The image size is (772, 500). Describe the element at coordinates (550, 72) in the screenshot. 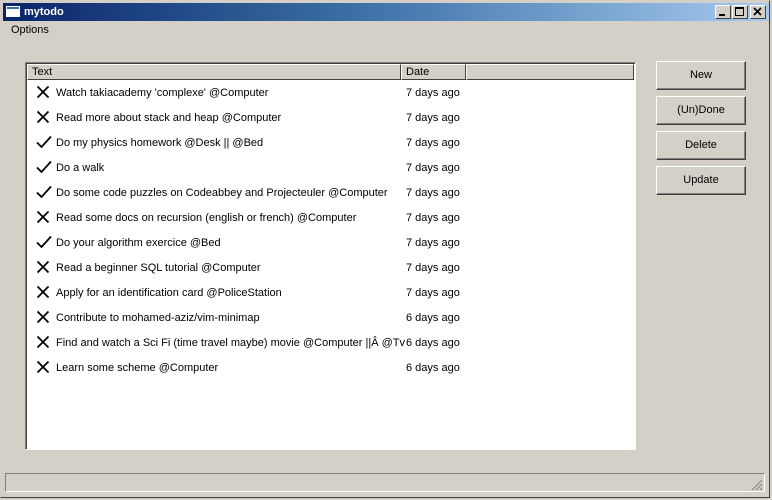

I see `column-header-filler` at that location.